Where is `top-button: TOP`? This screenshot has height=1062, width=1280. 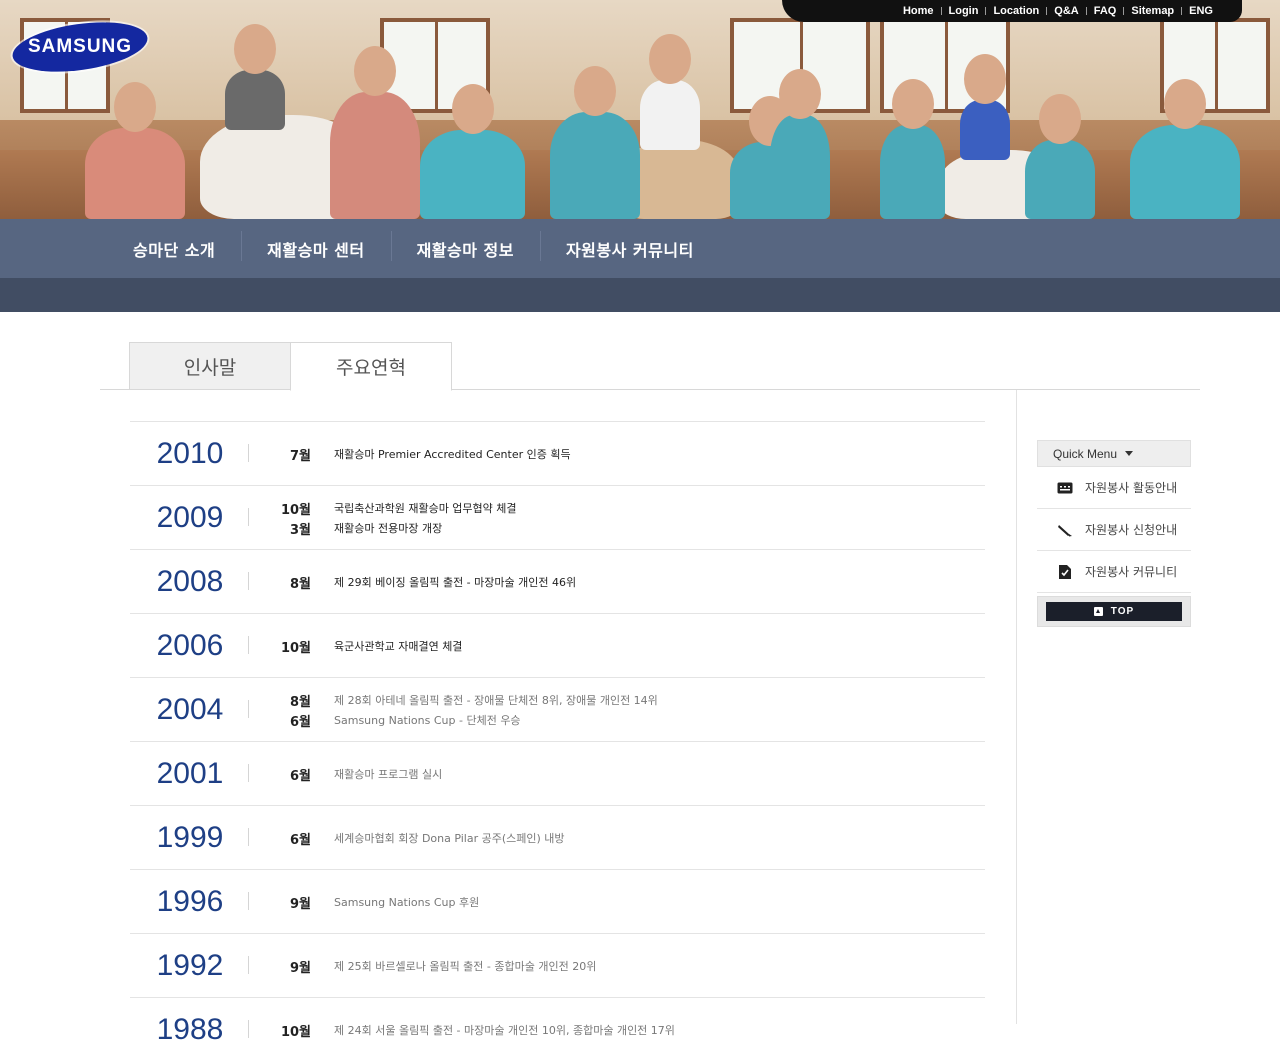 top-button: TOP is located at coordinates (1114, 611).